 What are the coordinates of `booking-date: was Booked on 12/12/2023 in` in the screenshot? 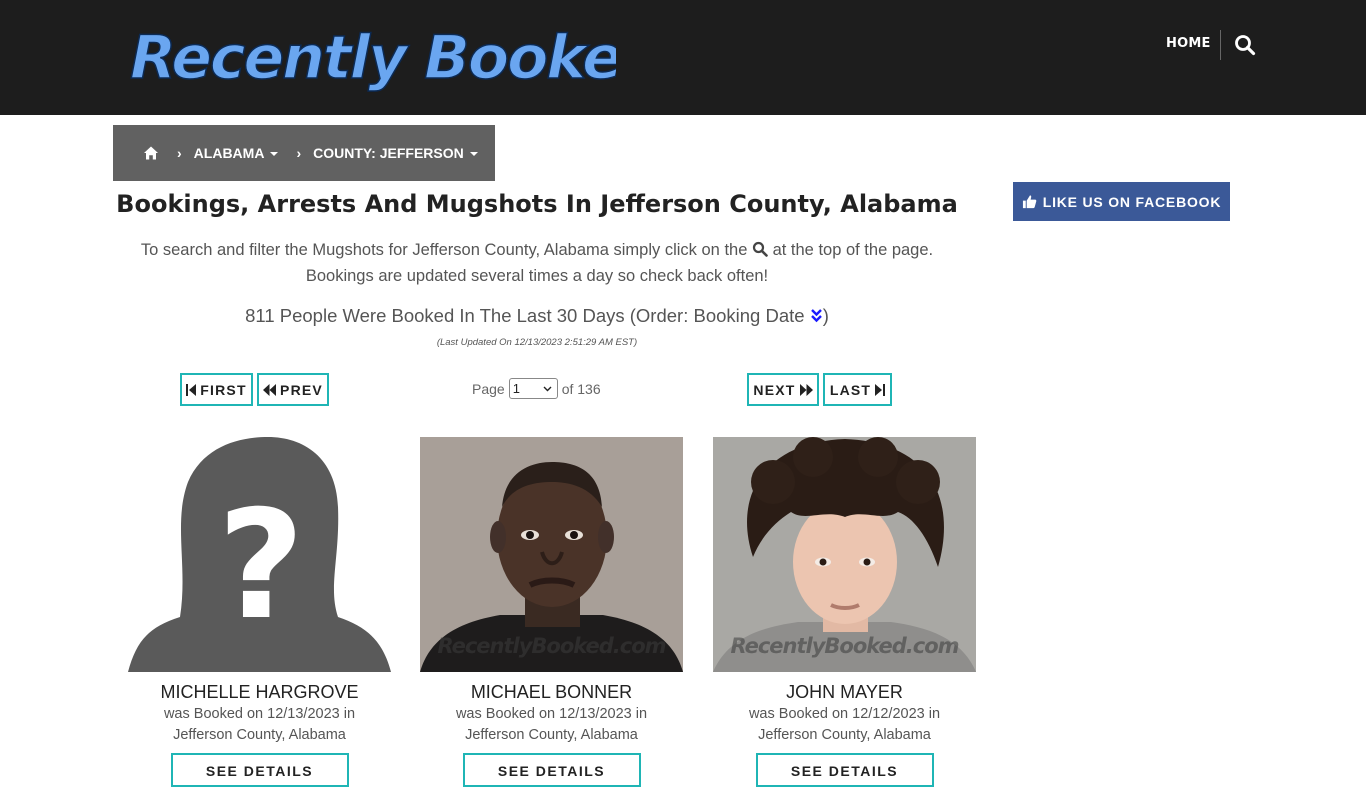 It's located at (844, 714).